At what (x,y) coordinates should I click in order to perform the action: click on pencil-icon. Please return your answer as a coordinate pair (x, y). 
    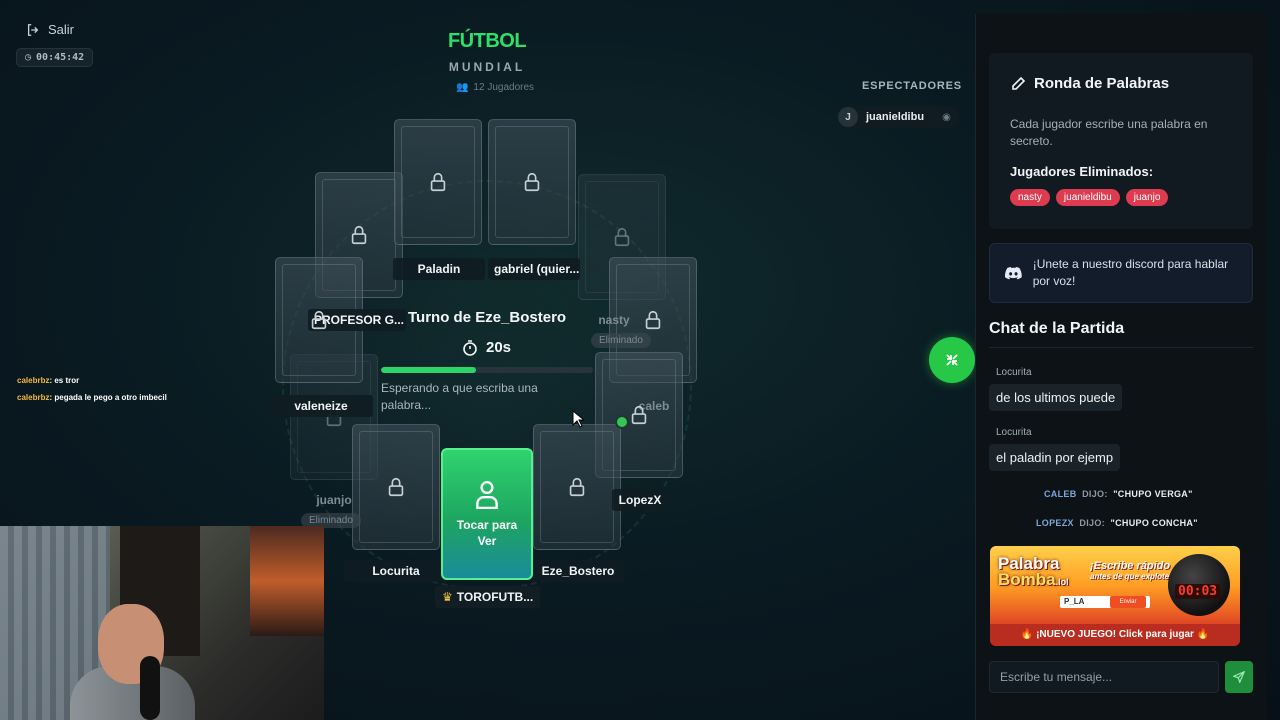
    Looking at the image, I should click on (1019, 83).